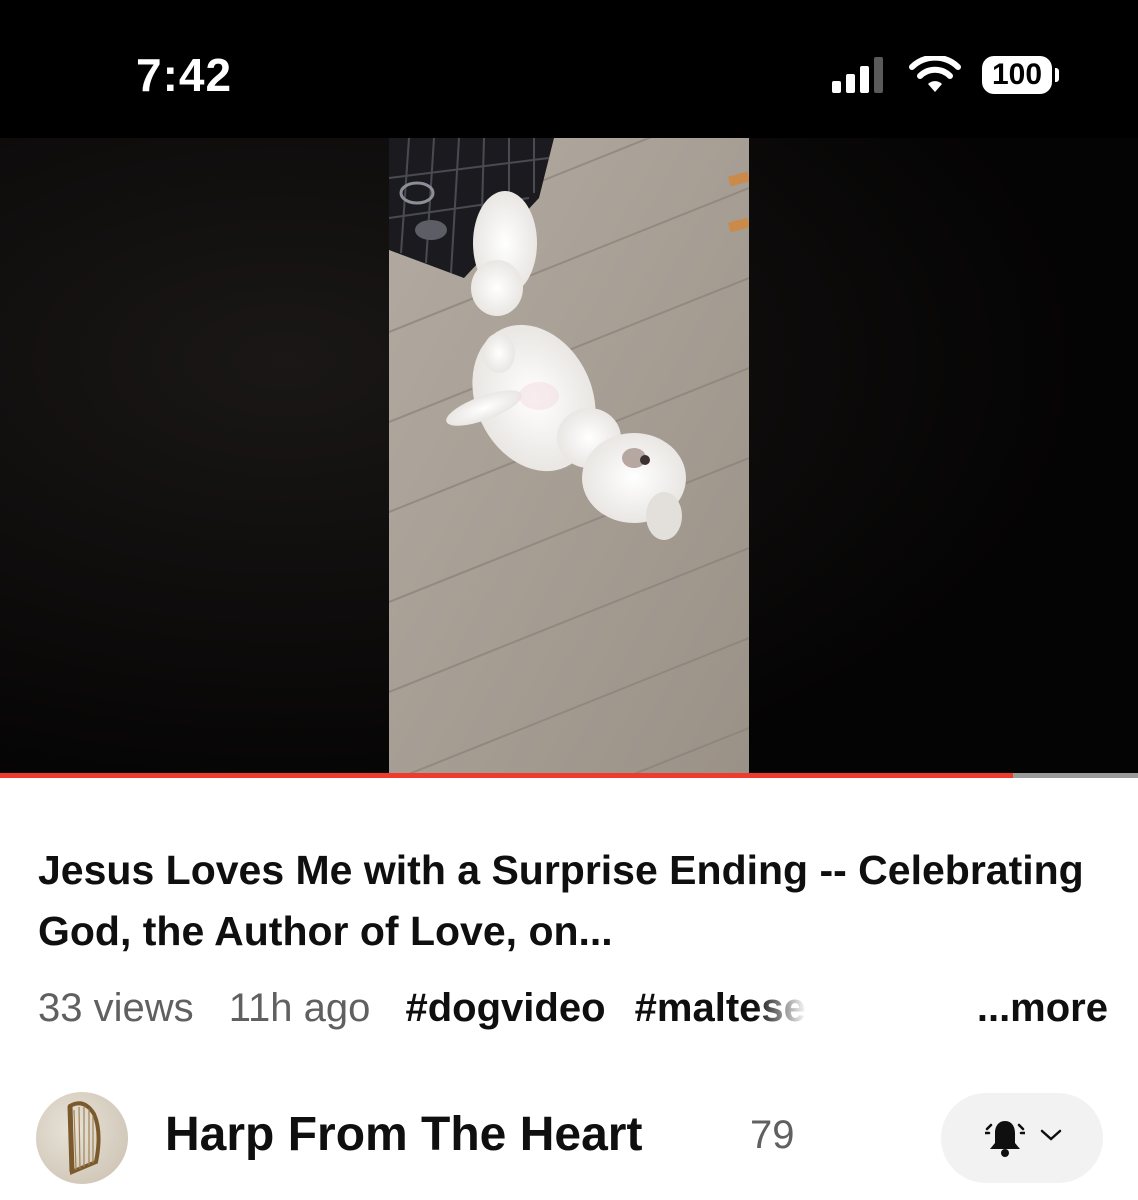 The height and width of the screenshot is (1200, 1138). What do you see at coordinates (1017, 75) in the screenshot?
I see `battery-icon: 100` at bounding box center [1017, 75].